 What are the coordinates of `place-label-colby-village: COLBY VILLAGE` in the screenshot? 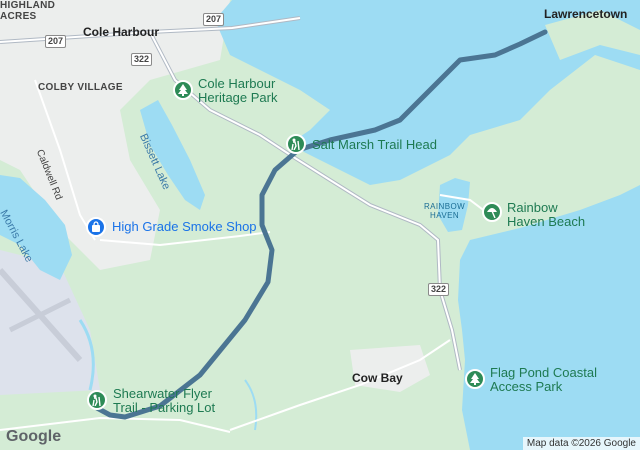 It's located at (80, 87).